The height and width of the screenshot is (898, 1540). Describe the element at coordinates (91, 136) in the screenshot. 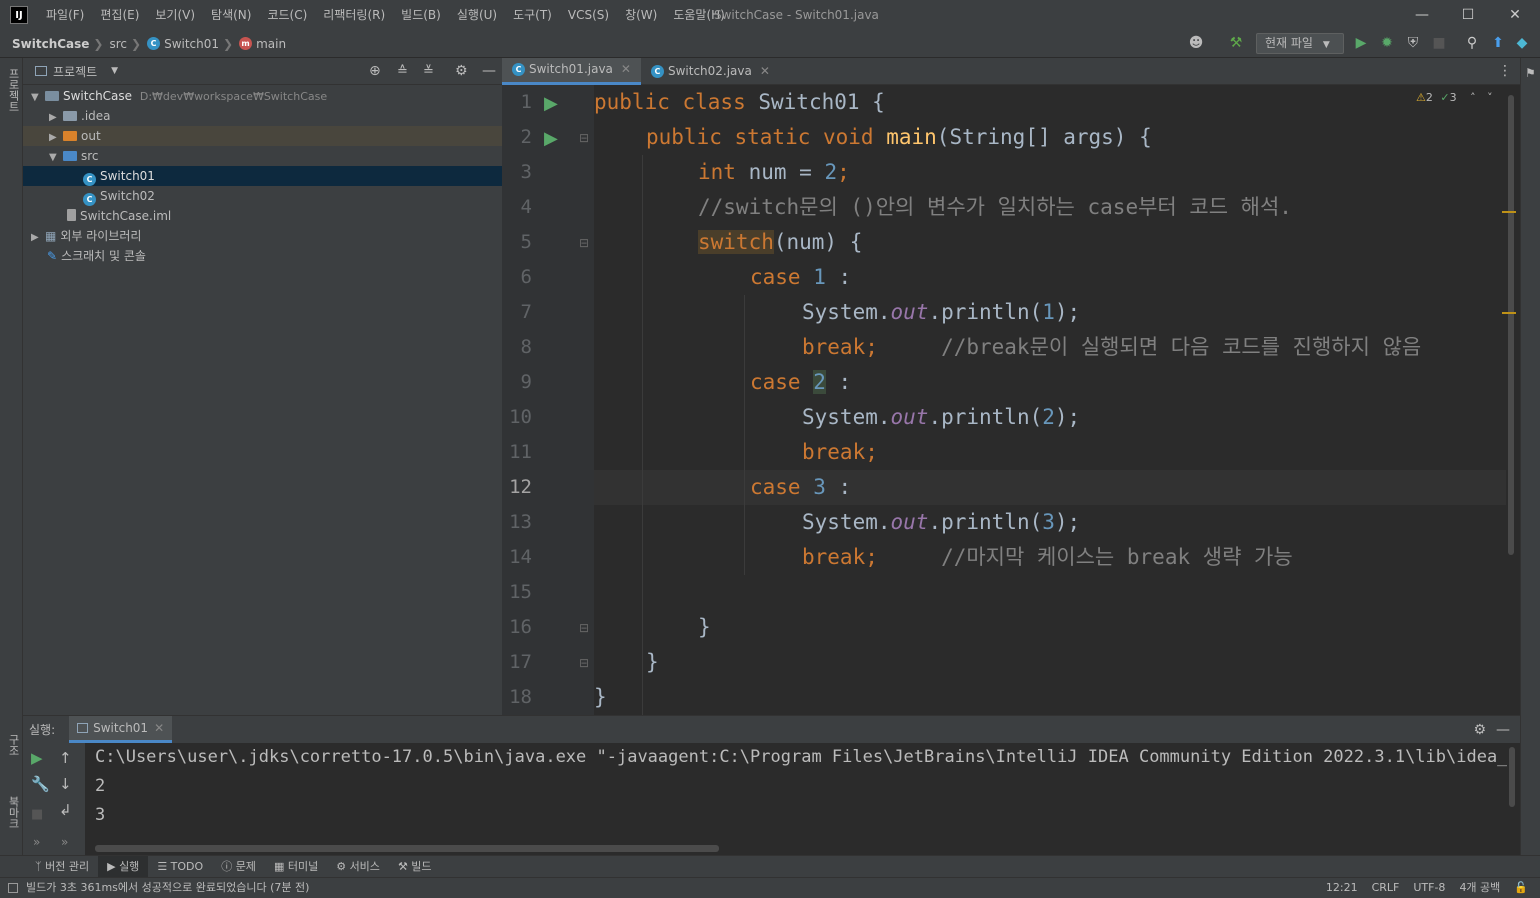

I see `tree-item-label: out` at that location.